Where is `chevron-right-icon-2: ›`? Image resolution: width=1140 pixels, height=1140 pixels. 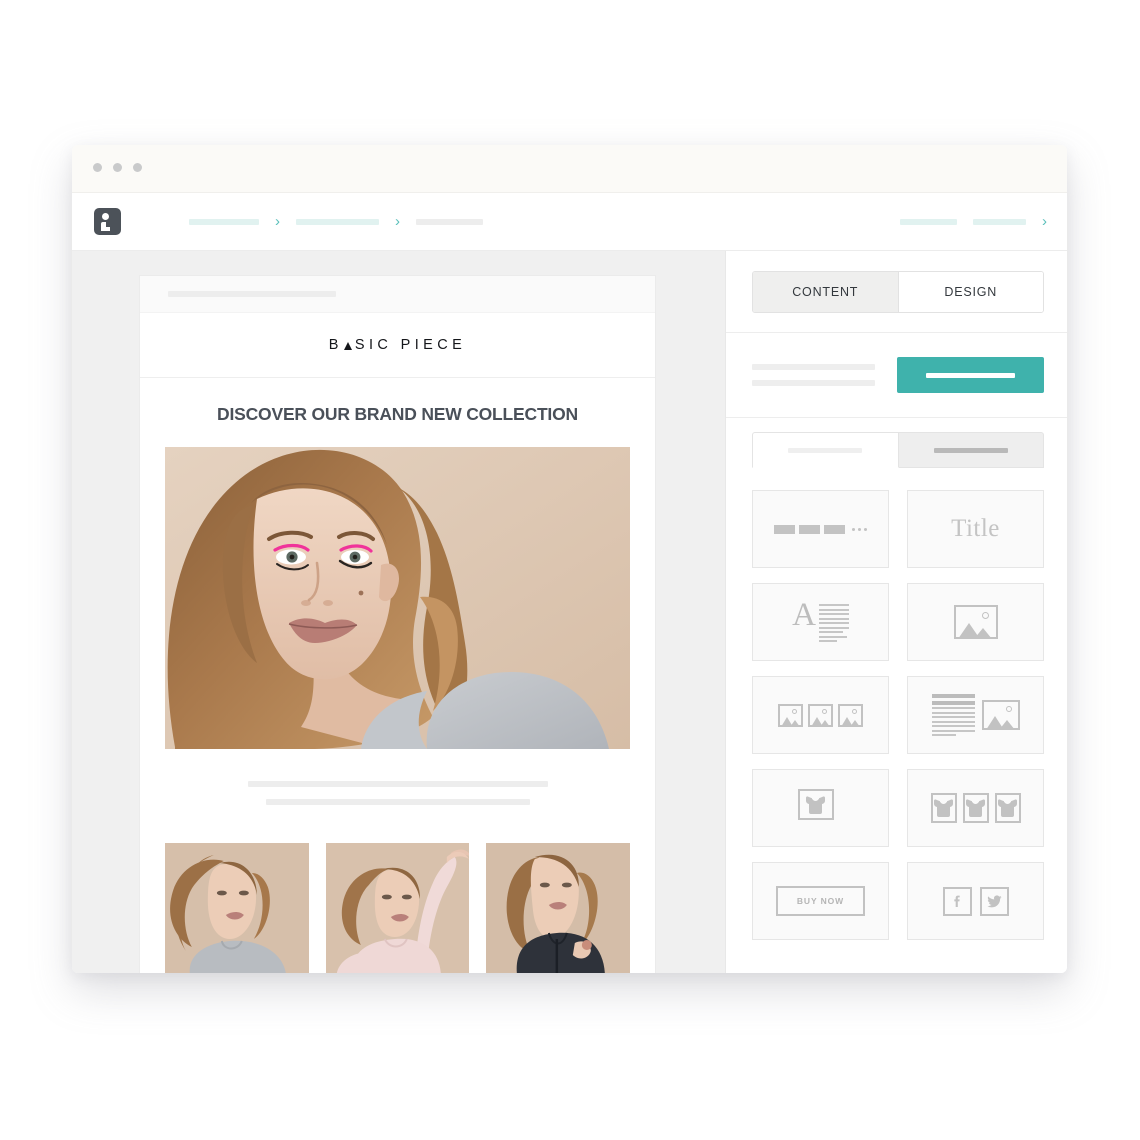 chevron-right-icon-2: › is located at coordinates (397, 221).